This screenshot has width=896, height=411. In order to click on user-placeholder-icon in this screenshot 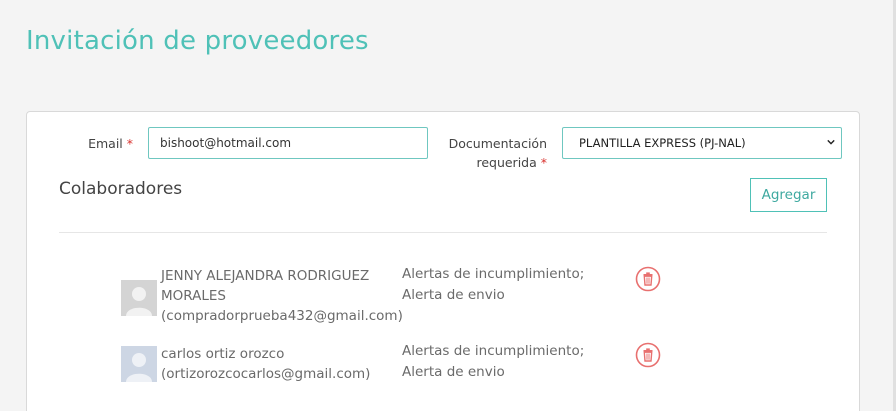, I will do `click(139, 298)`.